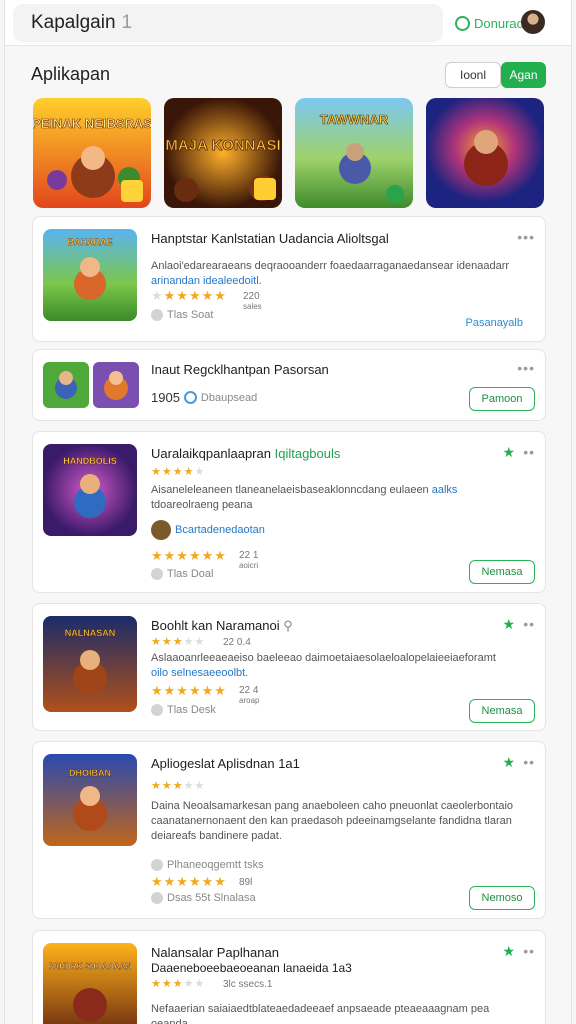  Describe the element at coordinates (189, 881) in the screenshot. I see `star-rating-5: ★★★★★★` at that location.